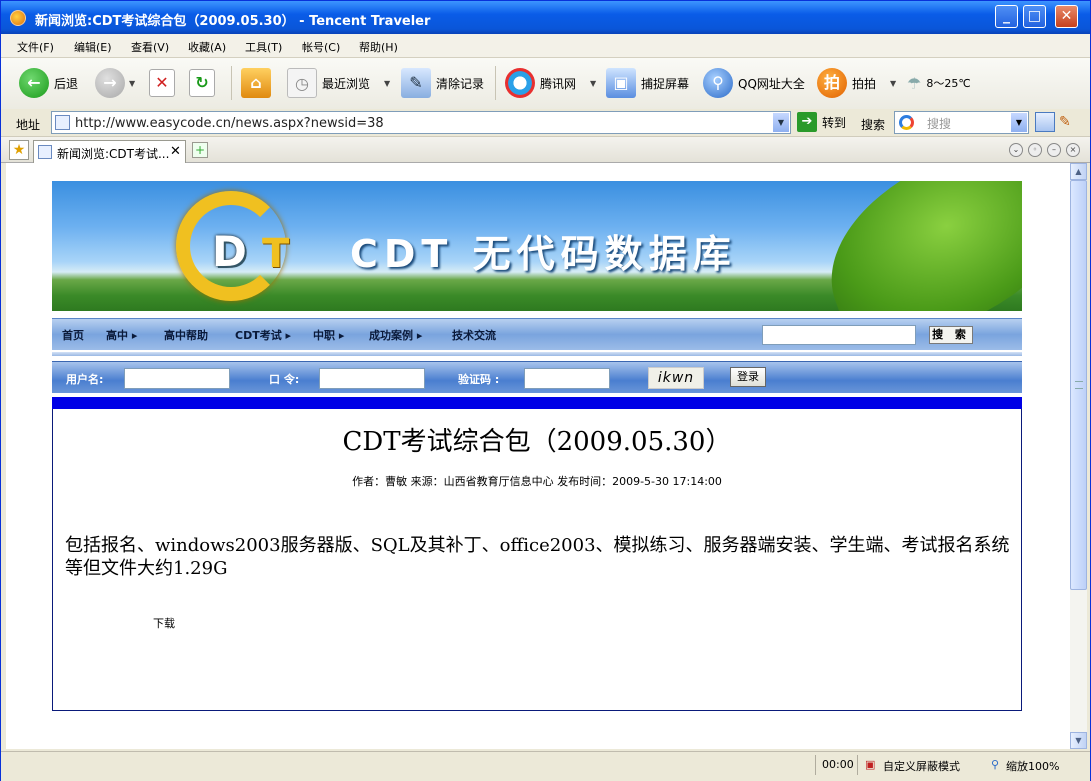 The height and width of the screenshot is (781, 1091). I want to click on clear-history-icon: ✎, so click(416, 83).